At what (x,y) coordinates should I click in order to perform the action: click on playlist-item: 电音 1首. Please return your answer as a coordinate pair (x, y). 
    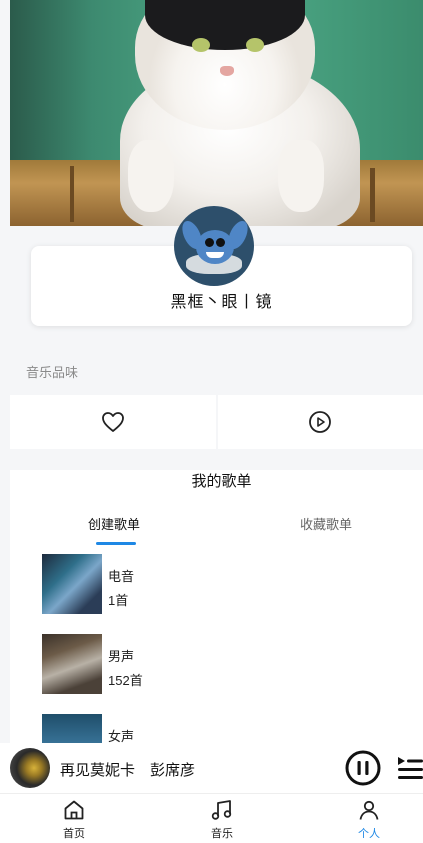
    Looking at the image, I should click on (222, 584).